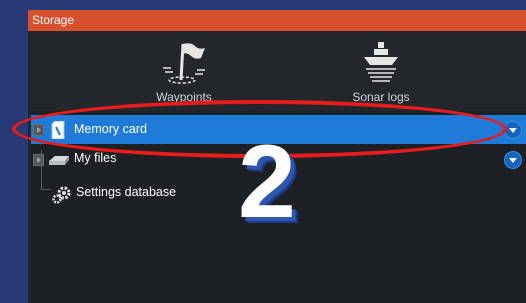  Describe the element at coordinates (62, 197) in the screenshot. I see `settings-gear-icon` at that location.